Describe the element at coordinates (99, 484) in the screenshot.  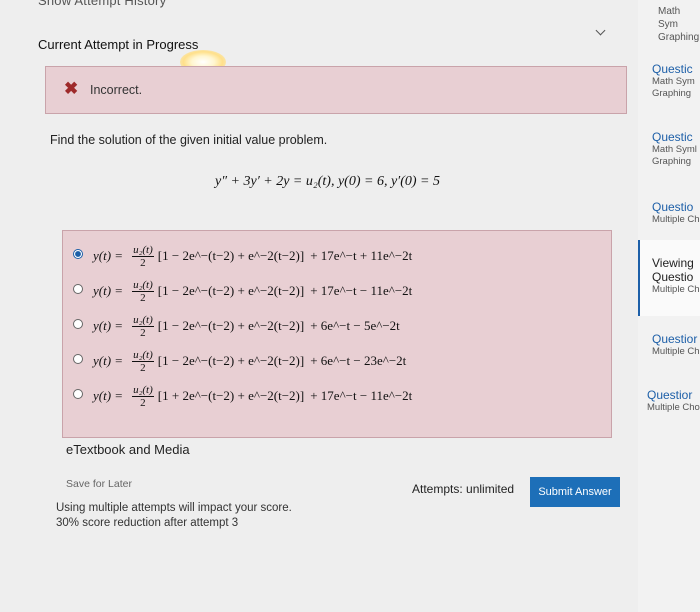
I see `save-for-later-button: Save for Later` at that location.